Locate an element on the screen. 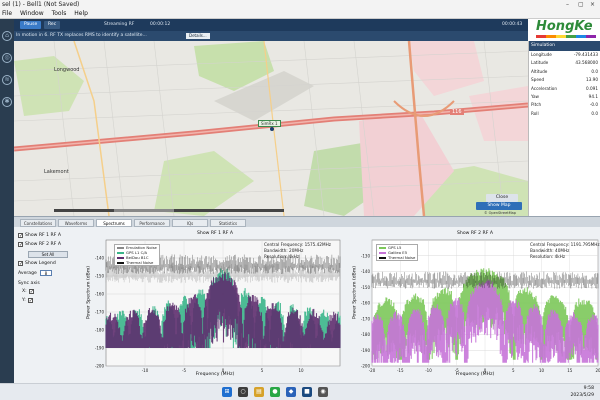 The image size is (600, 400). tab-iqs: IQs is located at coordinates (190, 223).